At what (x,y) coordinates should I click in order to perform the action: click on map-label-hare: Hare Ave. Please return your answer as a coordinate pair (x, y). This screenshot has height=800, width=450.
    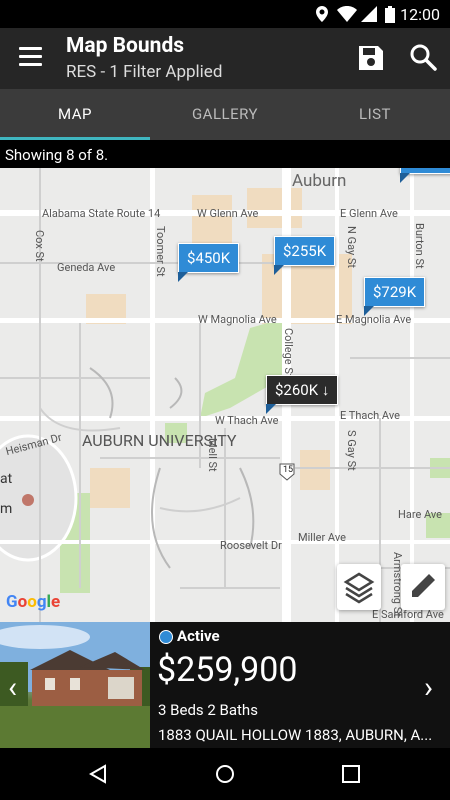
    Looking at the image, I should click on (420, 514).